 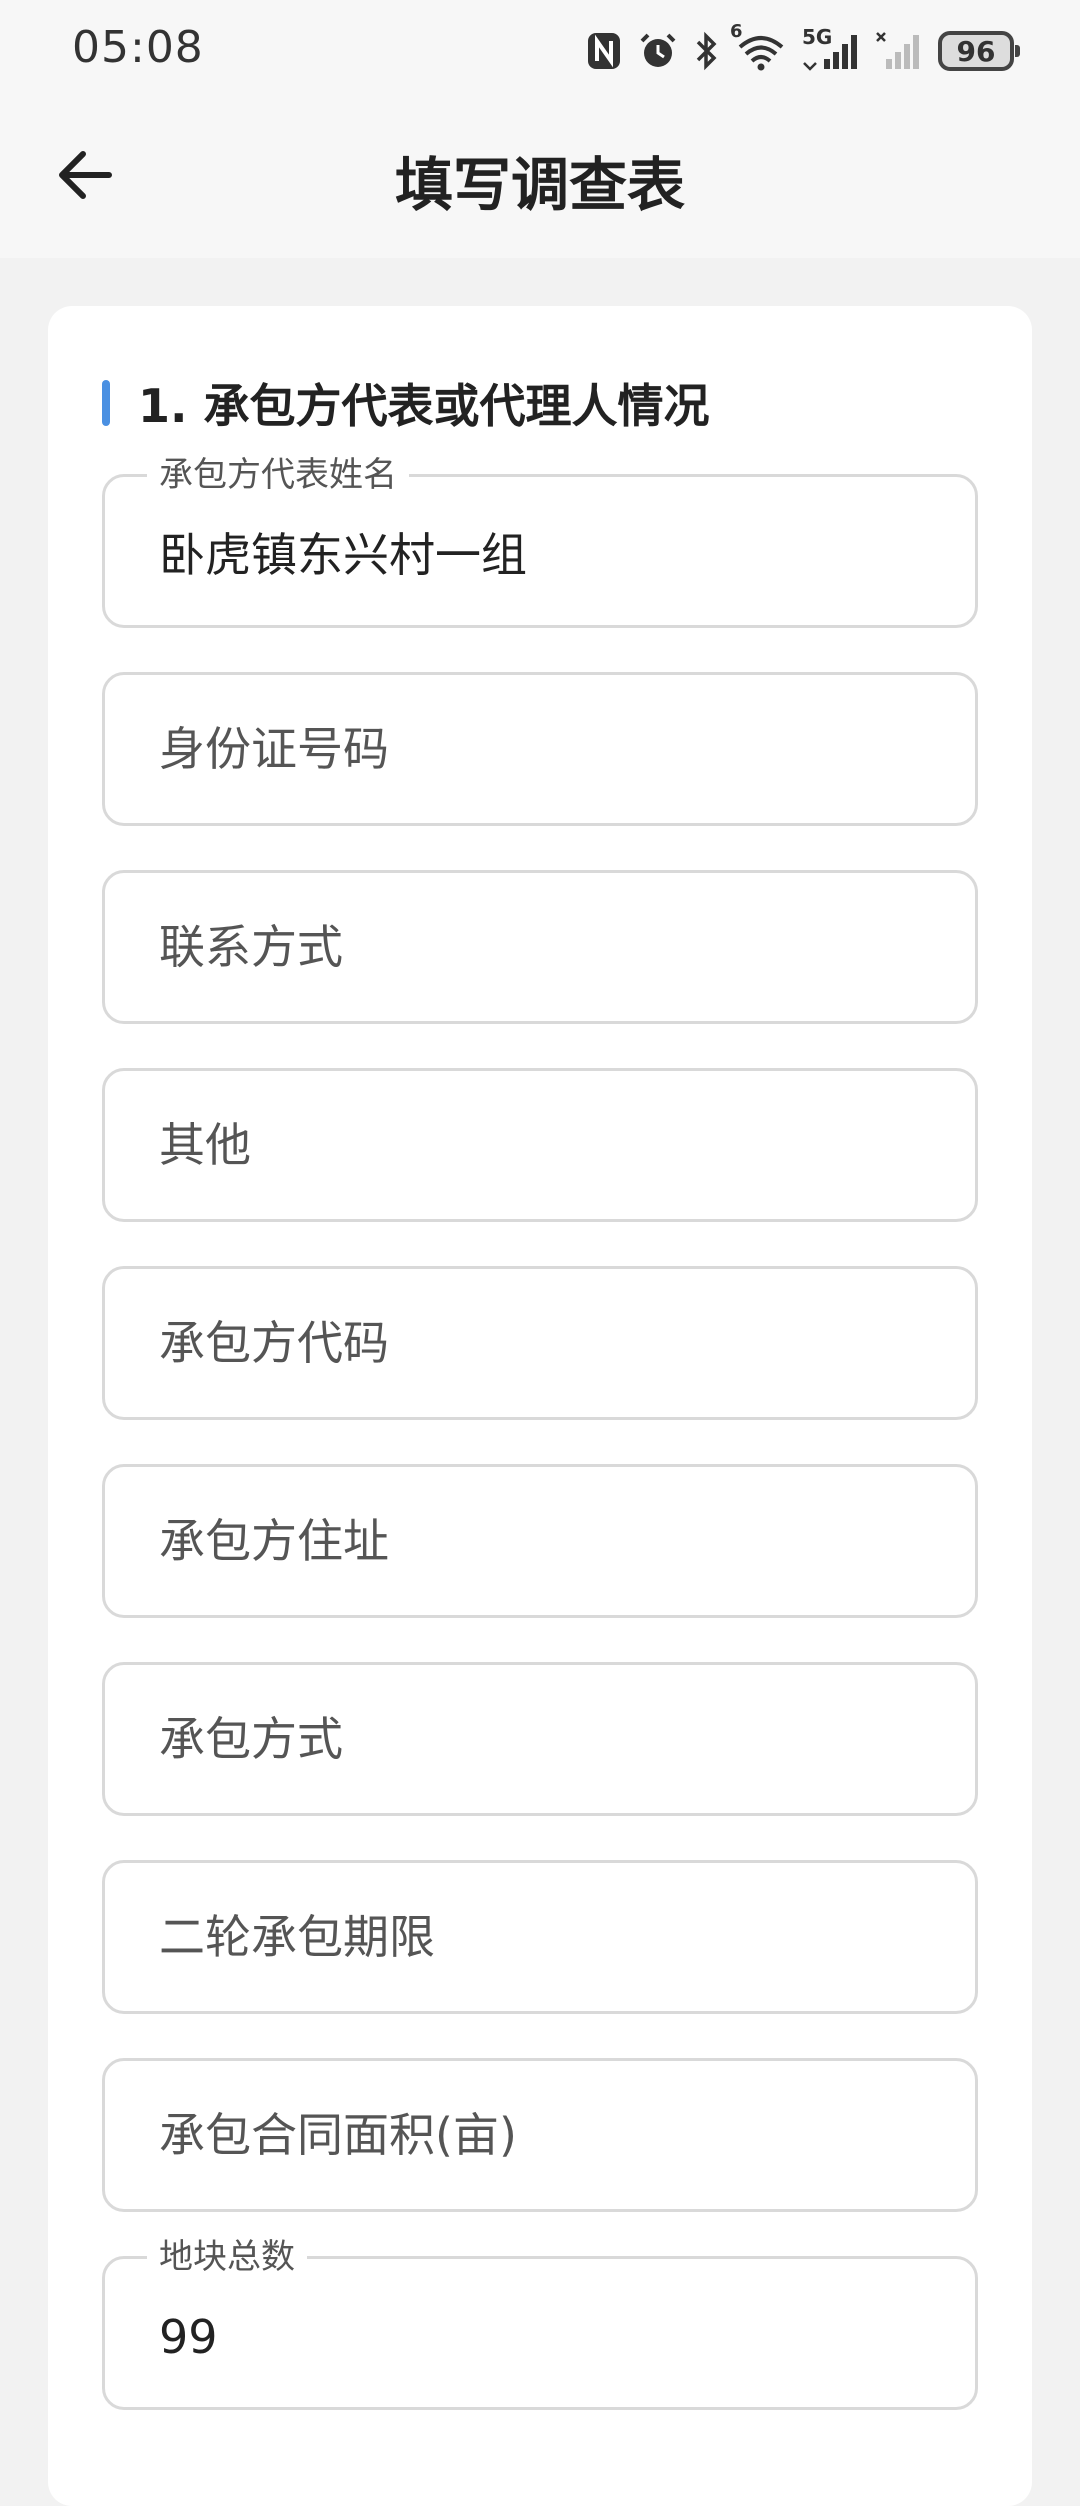 I want to click on second-round-term-field: 二轮承包期限, so click(x=540, y=1937).